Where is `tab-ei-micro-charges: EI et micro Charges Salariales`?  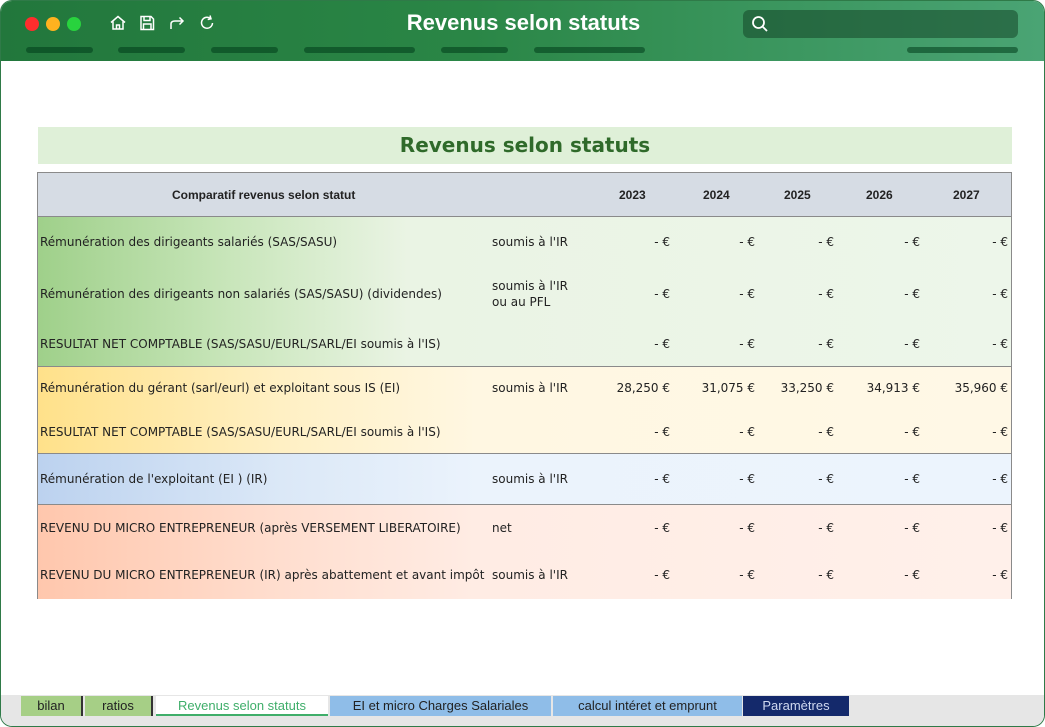
tab-ei-micro-charges: EI et micro Charges Salariales is located at coordinates (440, 706).